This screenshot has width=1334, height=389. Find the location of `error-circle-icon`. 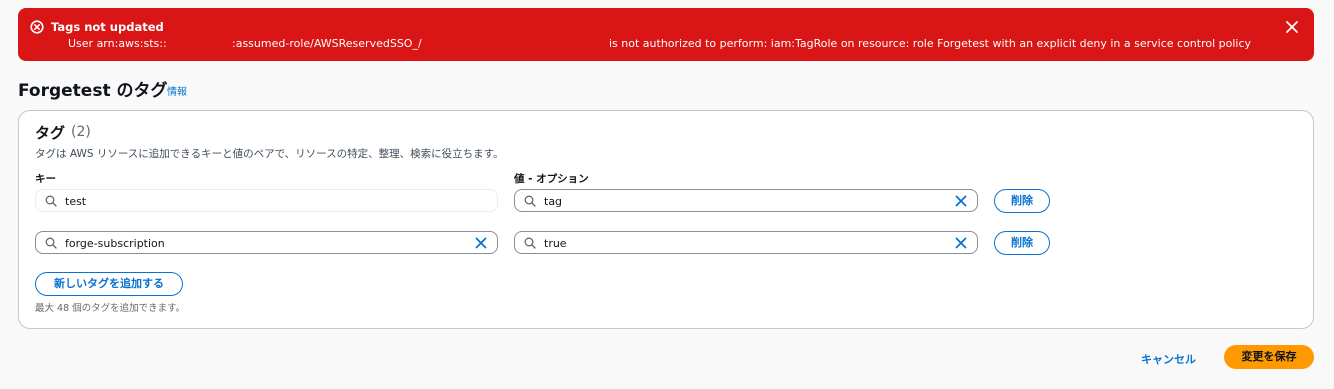

error-circle-icon is located at coordinates (37, 27).